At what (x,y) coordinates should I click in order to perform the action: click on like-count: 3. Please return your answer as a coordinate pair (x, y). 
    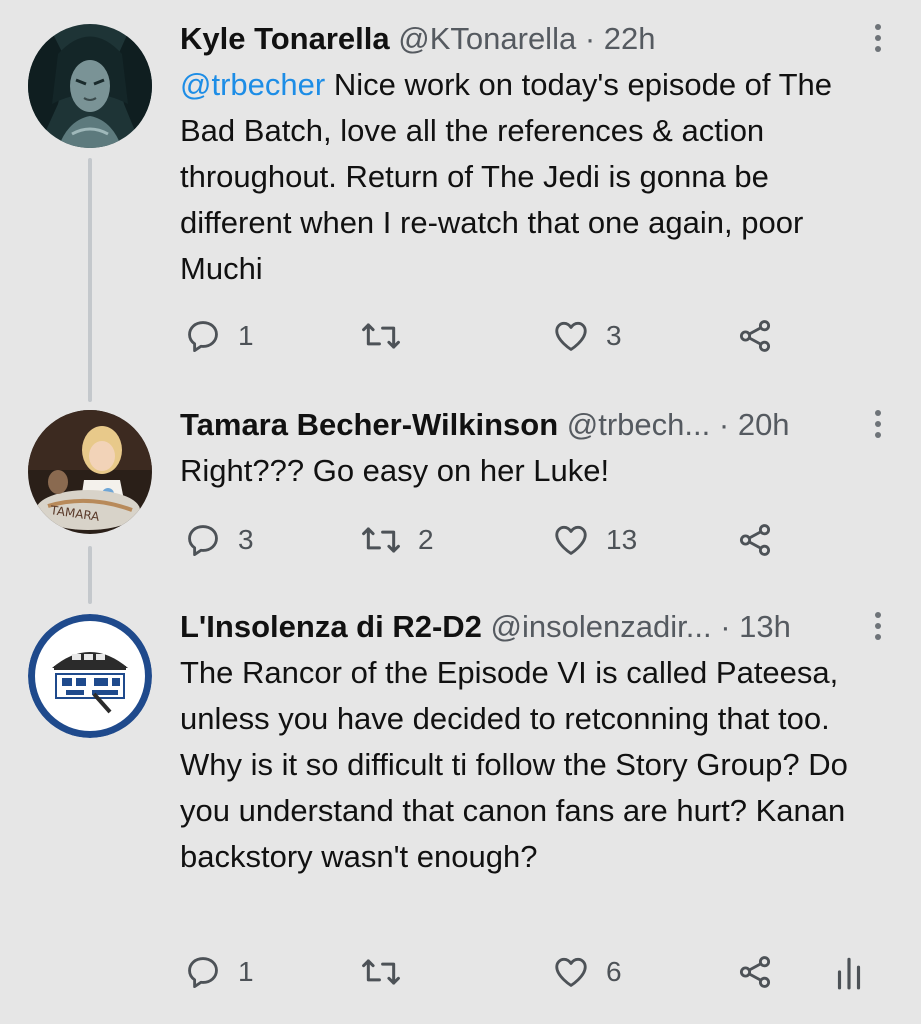
    Looking at the image, I should click on (614, 335).